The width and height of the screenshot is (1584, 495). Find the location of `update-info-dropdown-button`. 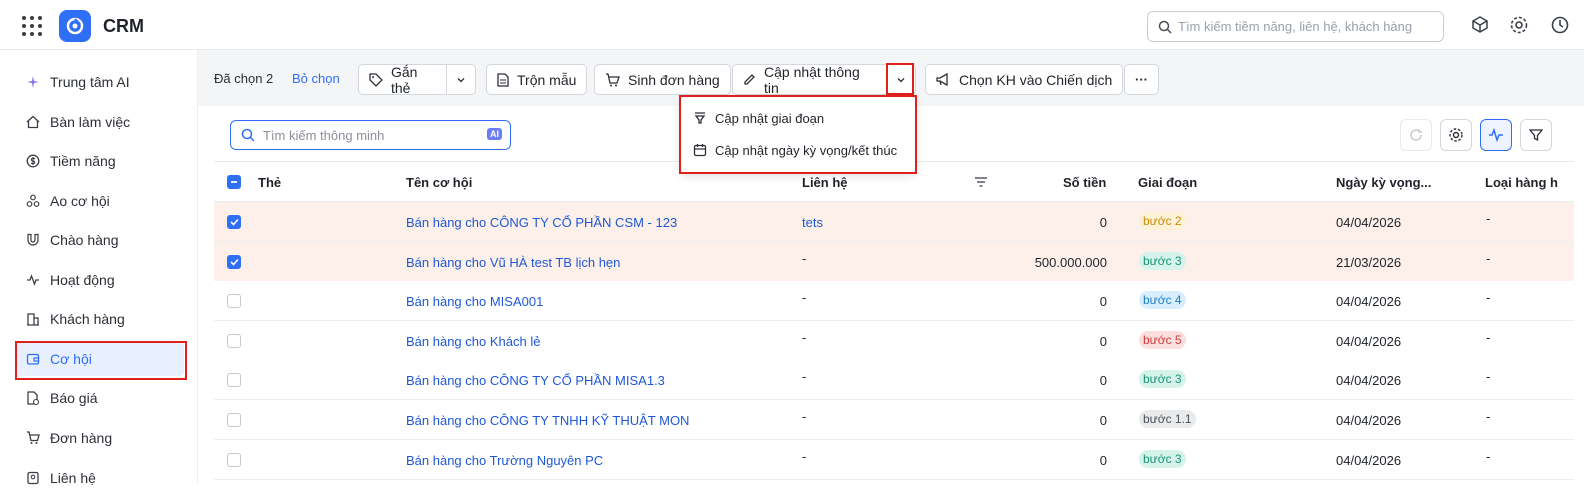

update-info-dropdown-button is located at coordinates (901, 79).